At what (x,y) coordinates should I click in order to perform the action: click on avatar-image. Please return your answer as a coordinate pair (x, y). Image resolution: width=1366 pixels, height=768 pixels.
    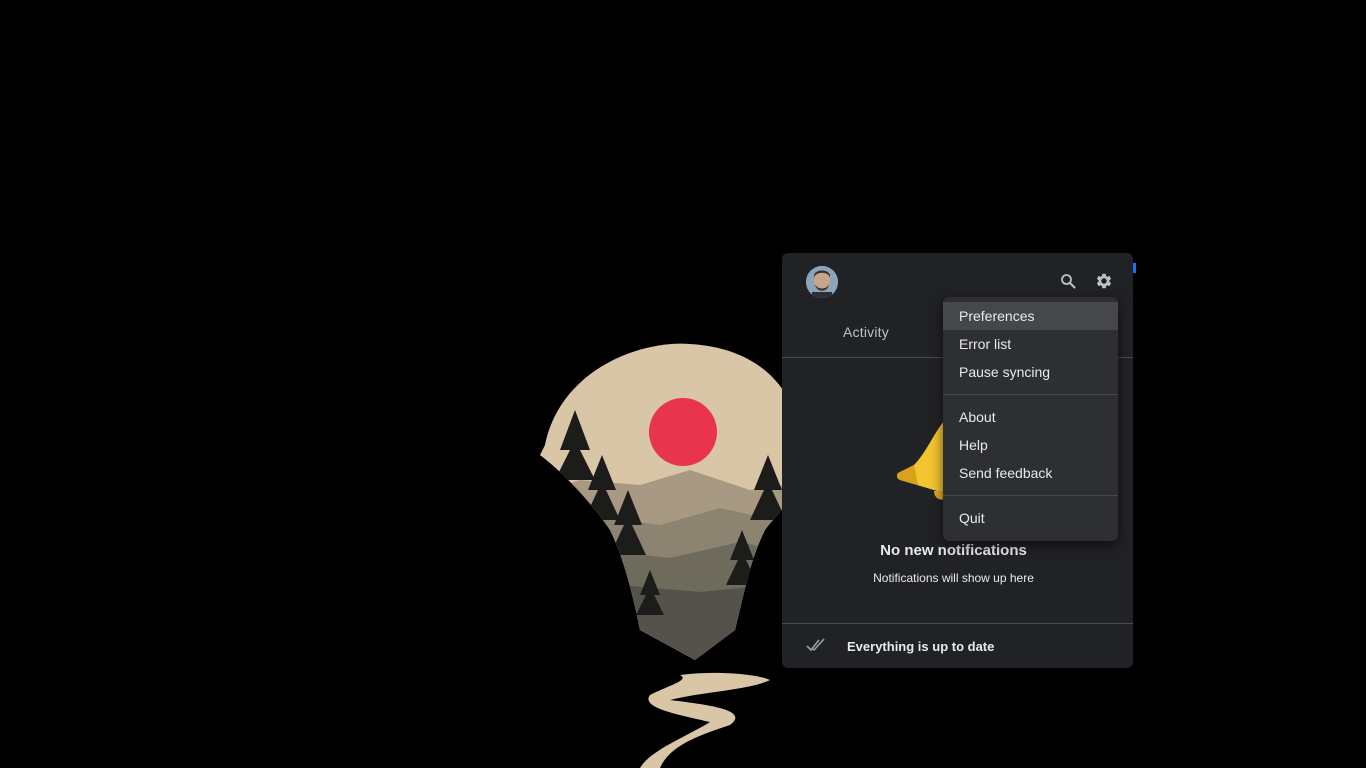
    Looking at the image, I should click on (822, 282).